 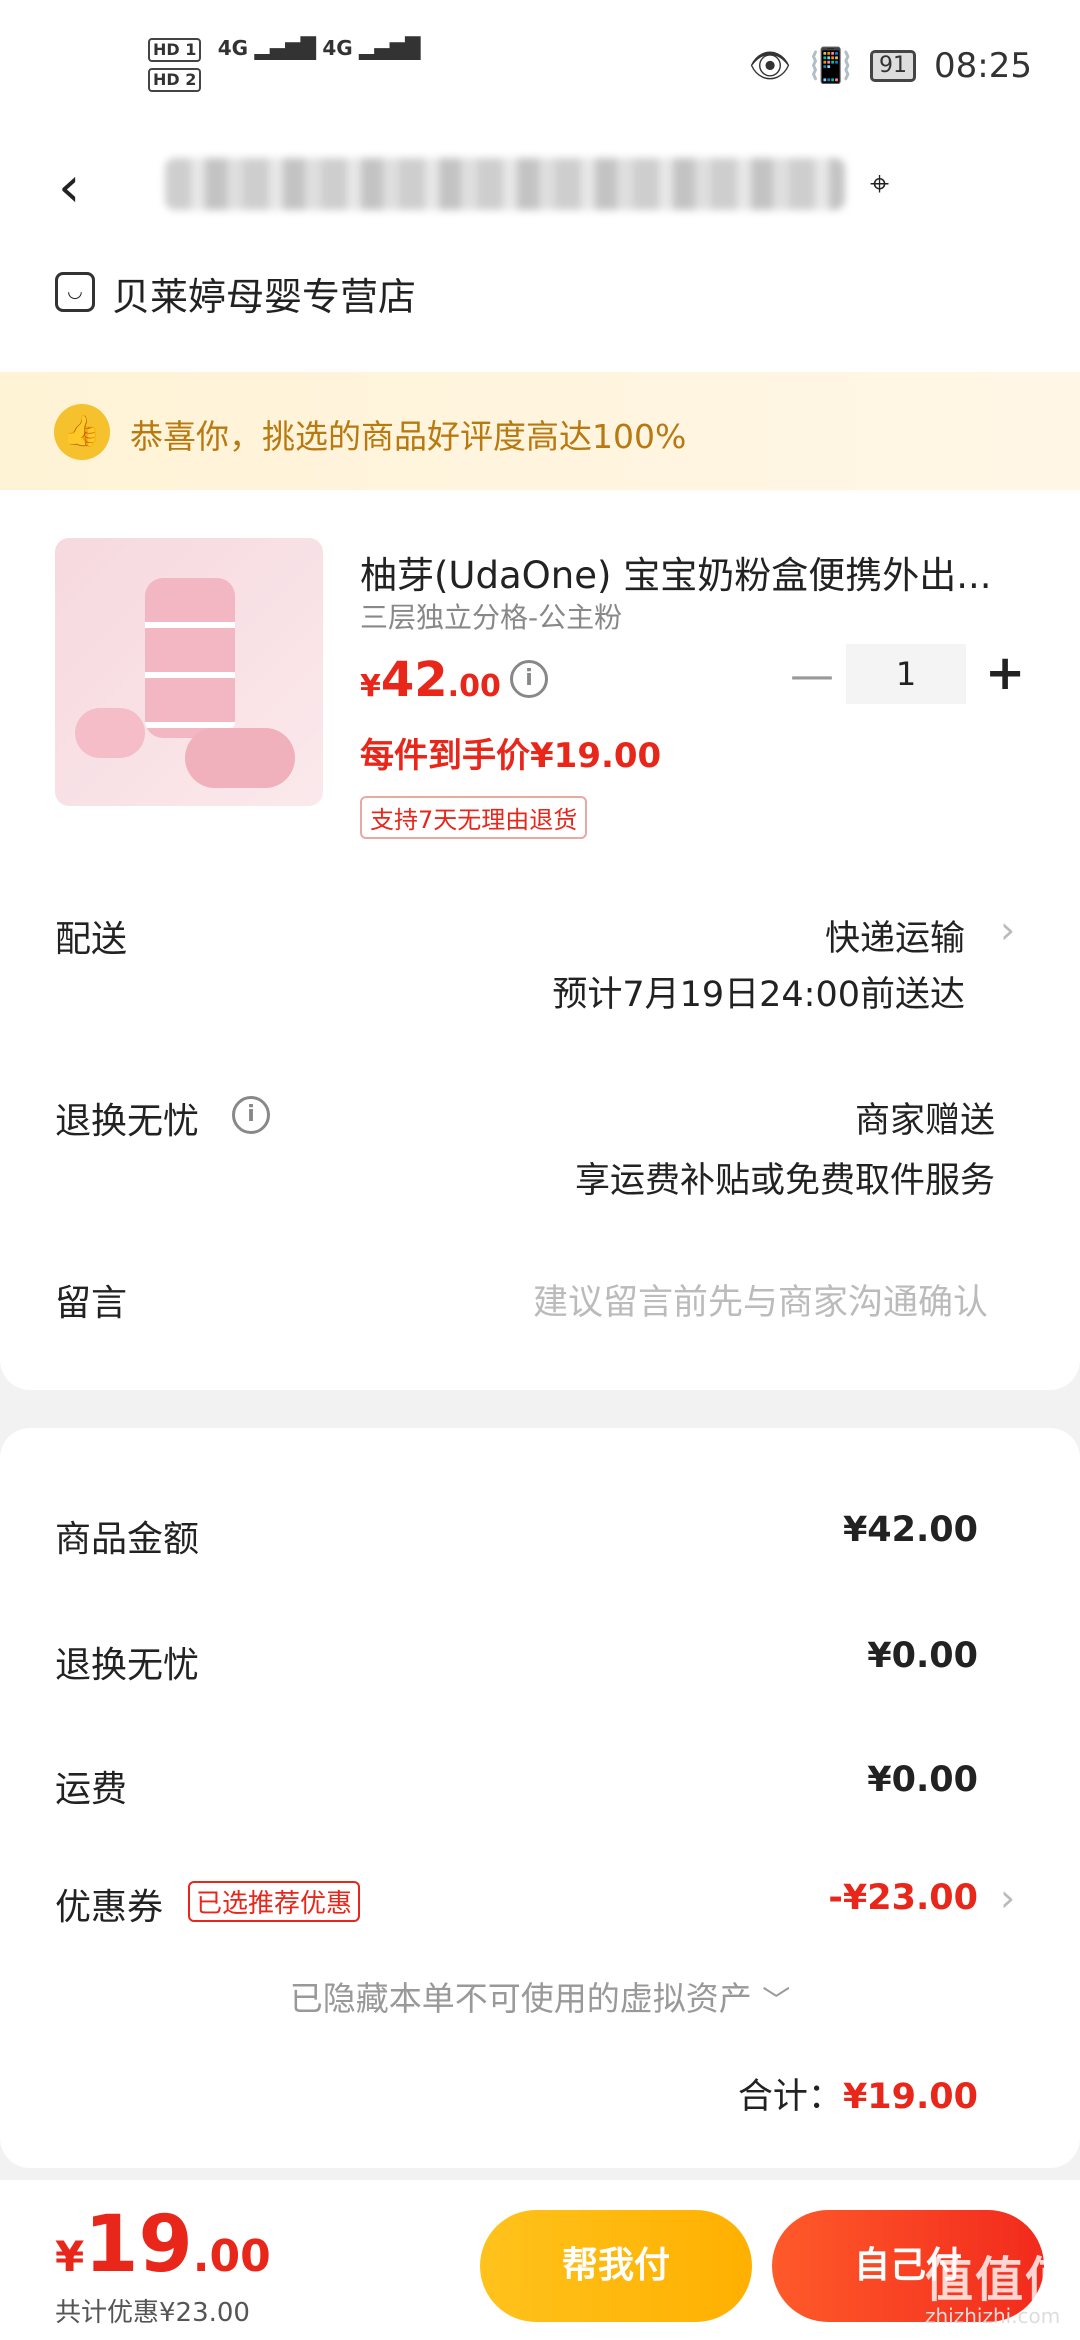 I want to click on shipping-label: 运费, so click(x=91, y=1789).